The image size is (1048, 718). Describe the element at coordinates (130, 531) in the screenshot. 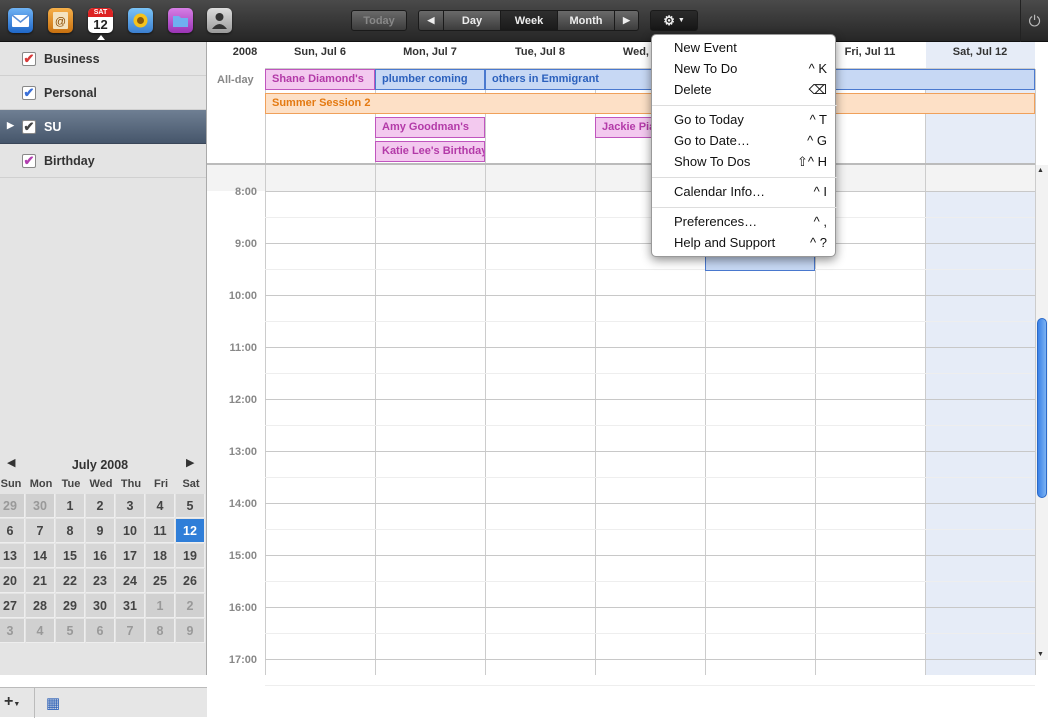

I see `mini-calendar-day: 10` at that location.